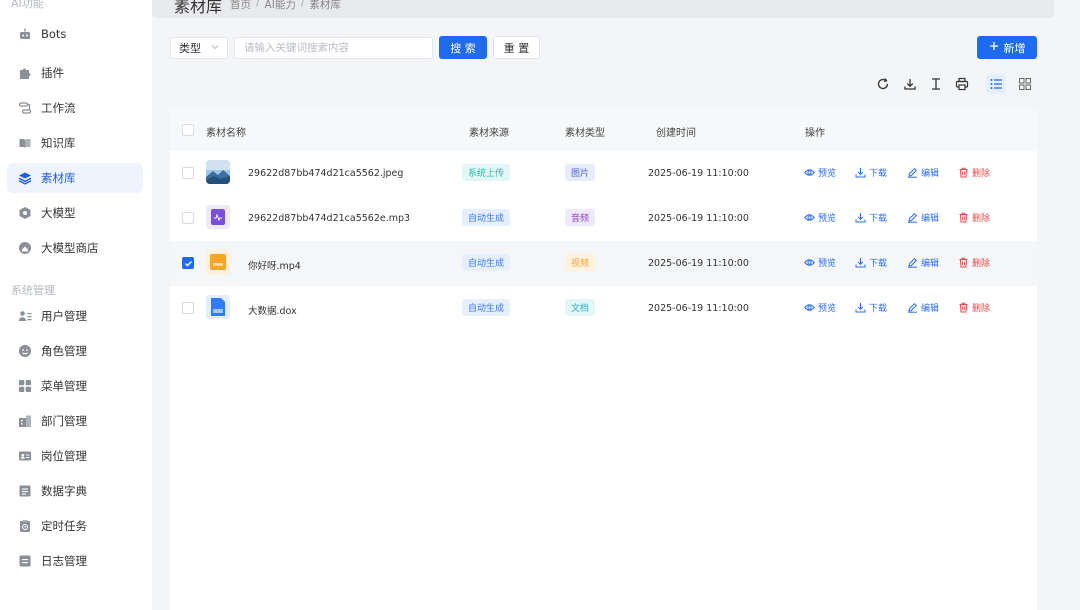 The width and height of the screenshot is (1080, 610). Describe the element at coordinates (64, 561) in the screenshot. I see `sidebar-item-label: 日志管理` at that location.